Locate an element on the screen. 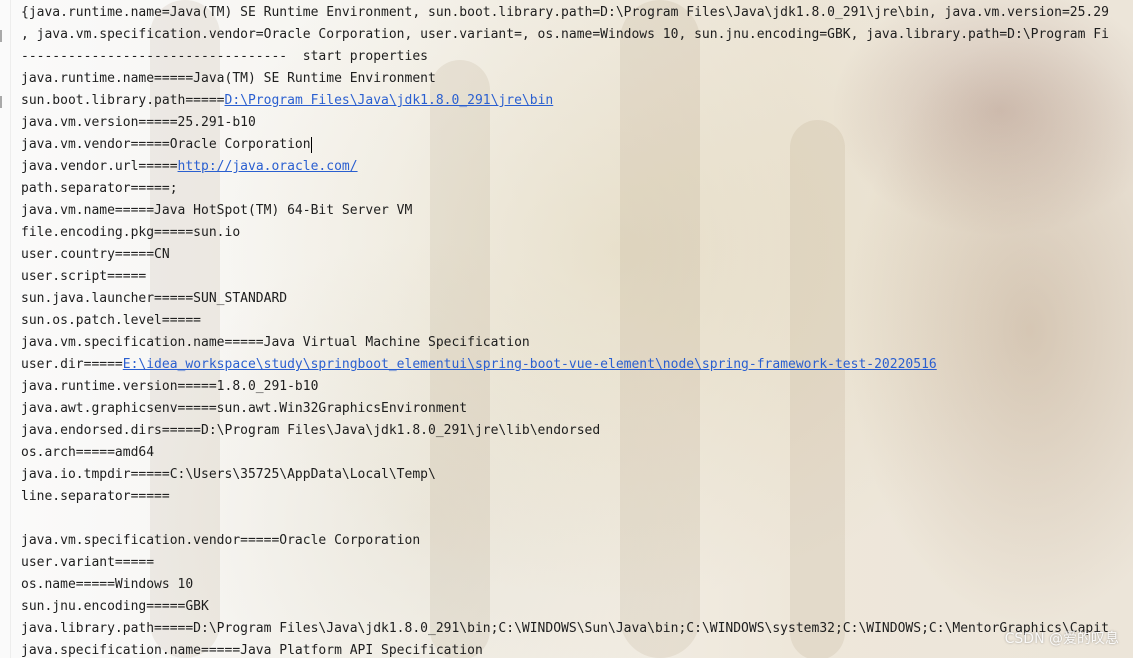 The width and height of the screenshot is (1133, 658). console-line: os.name=====Windows 10 is located at coordinates (577, 585).